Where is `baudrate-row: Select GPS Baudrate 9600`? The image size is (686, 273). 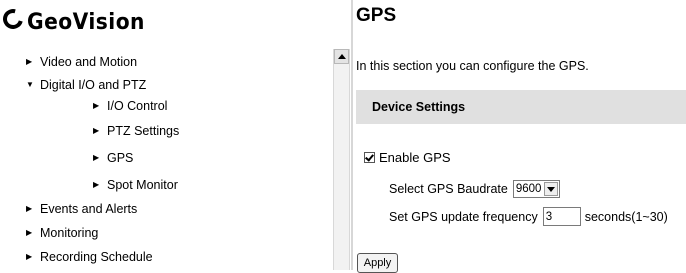 baudrate-row: Select GPS Baudrate 9600 is located at coordinates (475, 189).